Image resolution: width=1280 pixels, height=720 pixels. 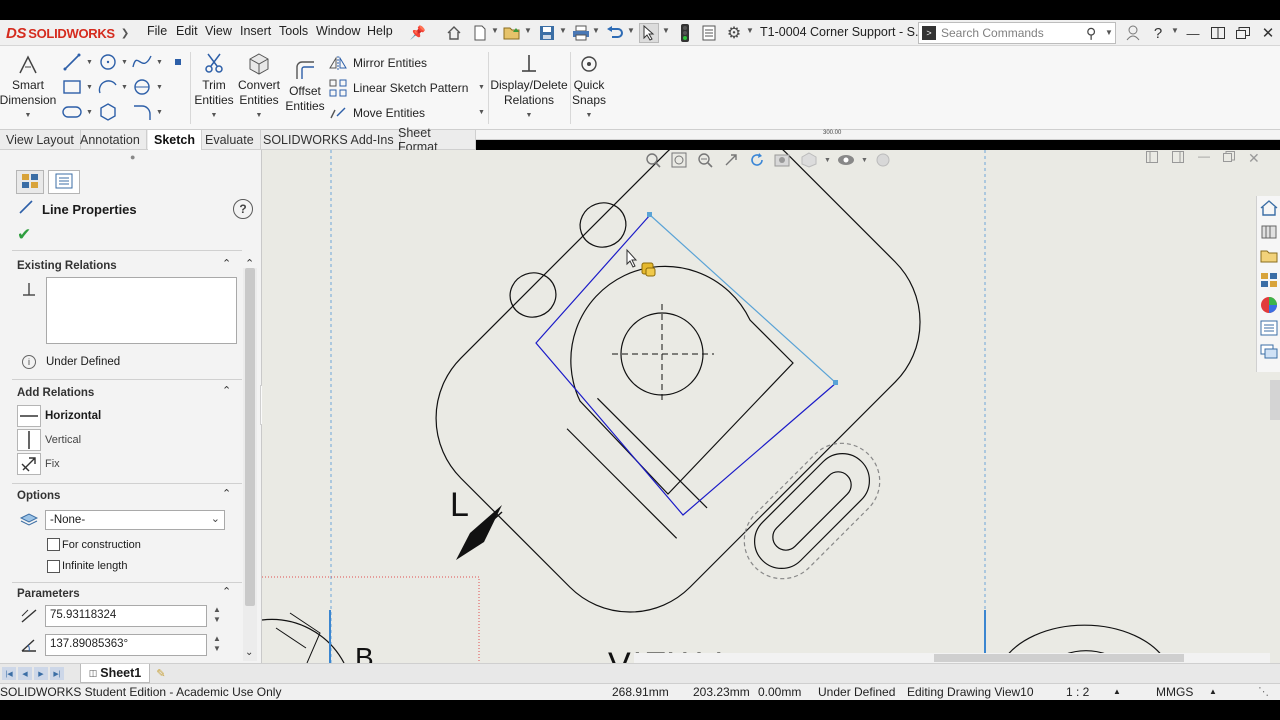 What do you see at coordinates (512, 33) in the screenshot?
I see `open-folder-icon` at bounding box center [512, 33].